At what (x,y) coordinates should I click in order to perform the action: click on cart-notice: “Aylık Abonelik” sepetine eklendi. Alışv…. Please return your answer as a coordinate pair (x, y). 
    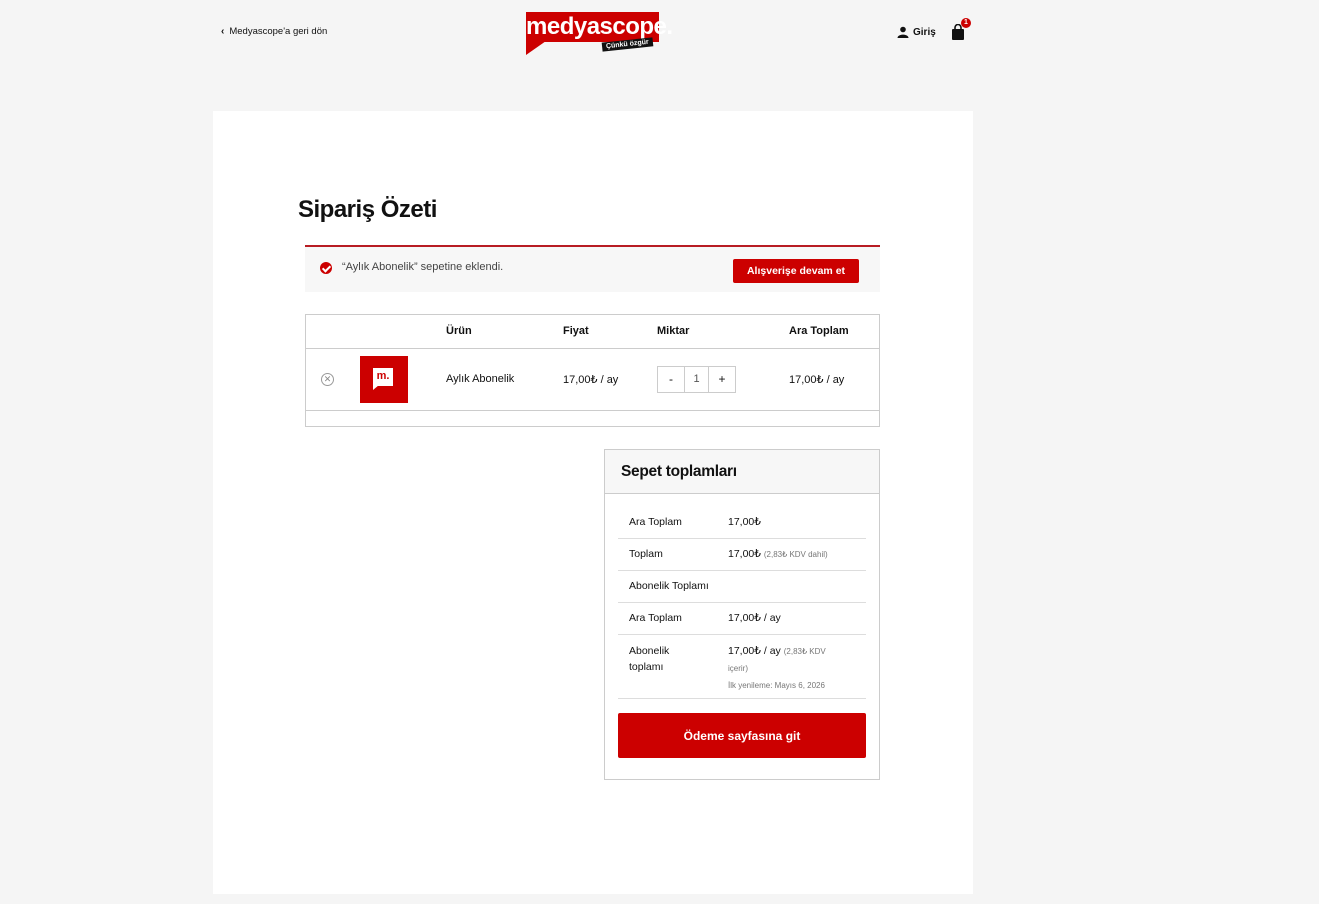
    Looking at the image, I should click on (592, 268).